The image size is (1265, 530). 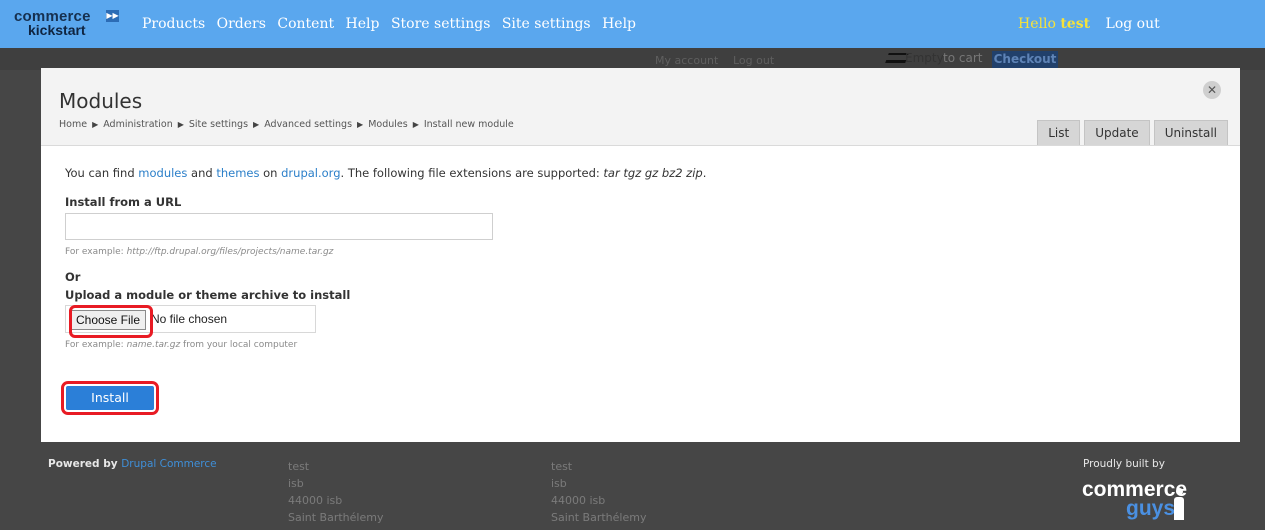 What do you see at coordinates (138, 124) in the screenshot?
I see `breadcrumb-administration: Administration` at bounding box center [138, 124].